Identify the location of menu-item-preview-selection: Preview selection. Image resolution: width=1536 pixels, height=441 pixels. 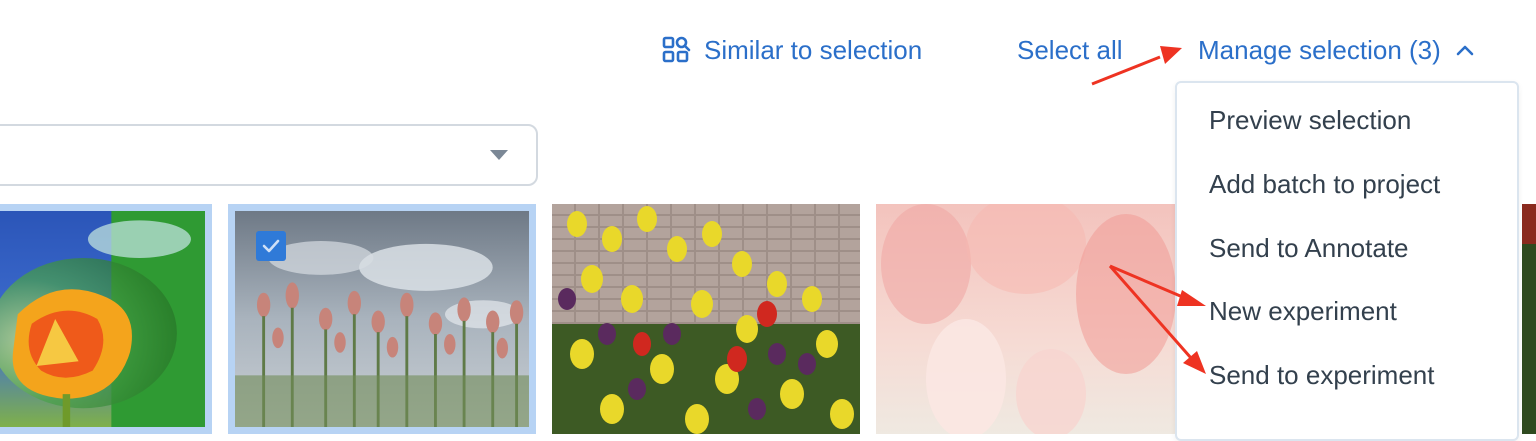
(1310, 120).